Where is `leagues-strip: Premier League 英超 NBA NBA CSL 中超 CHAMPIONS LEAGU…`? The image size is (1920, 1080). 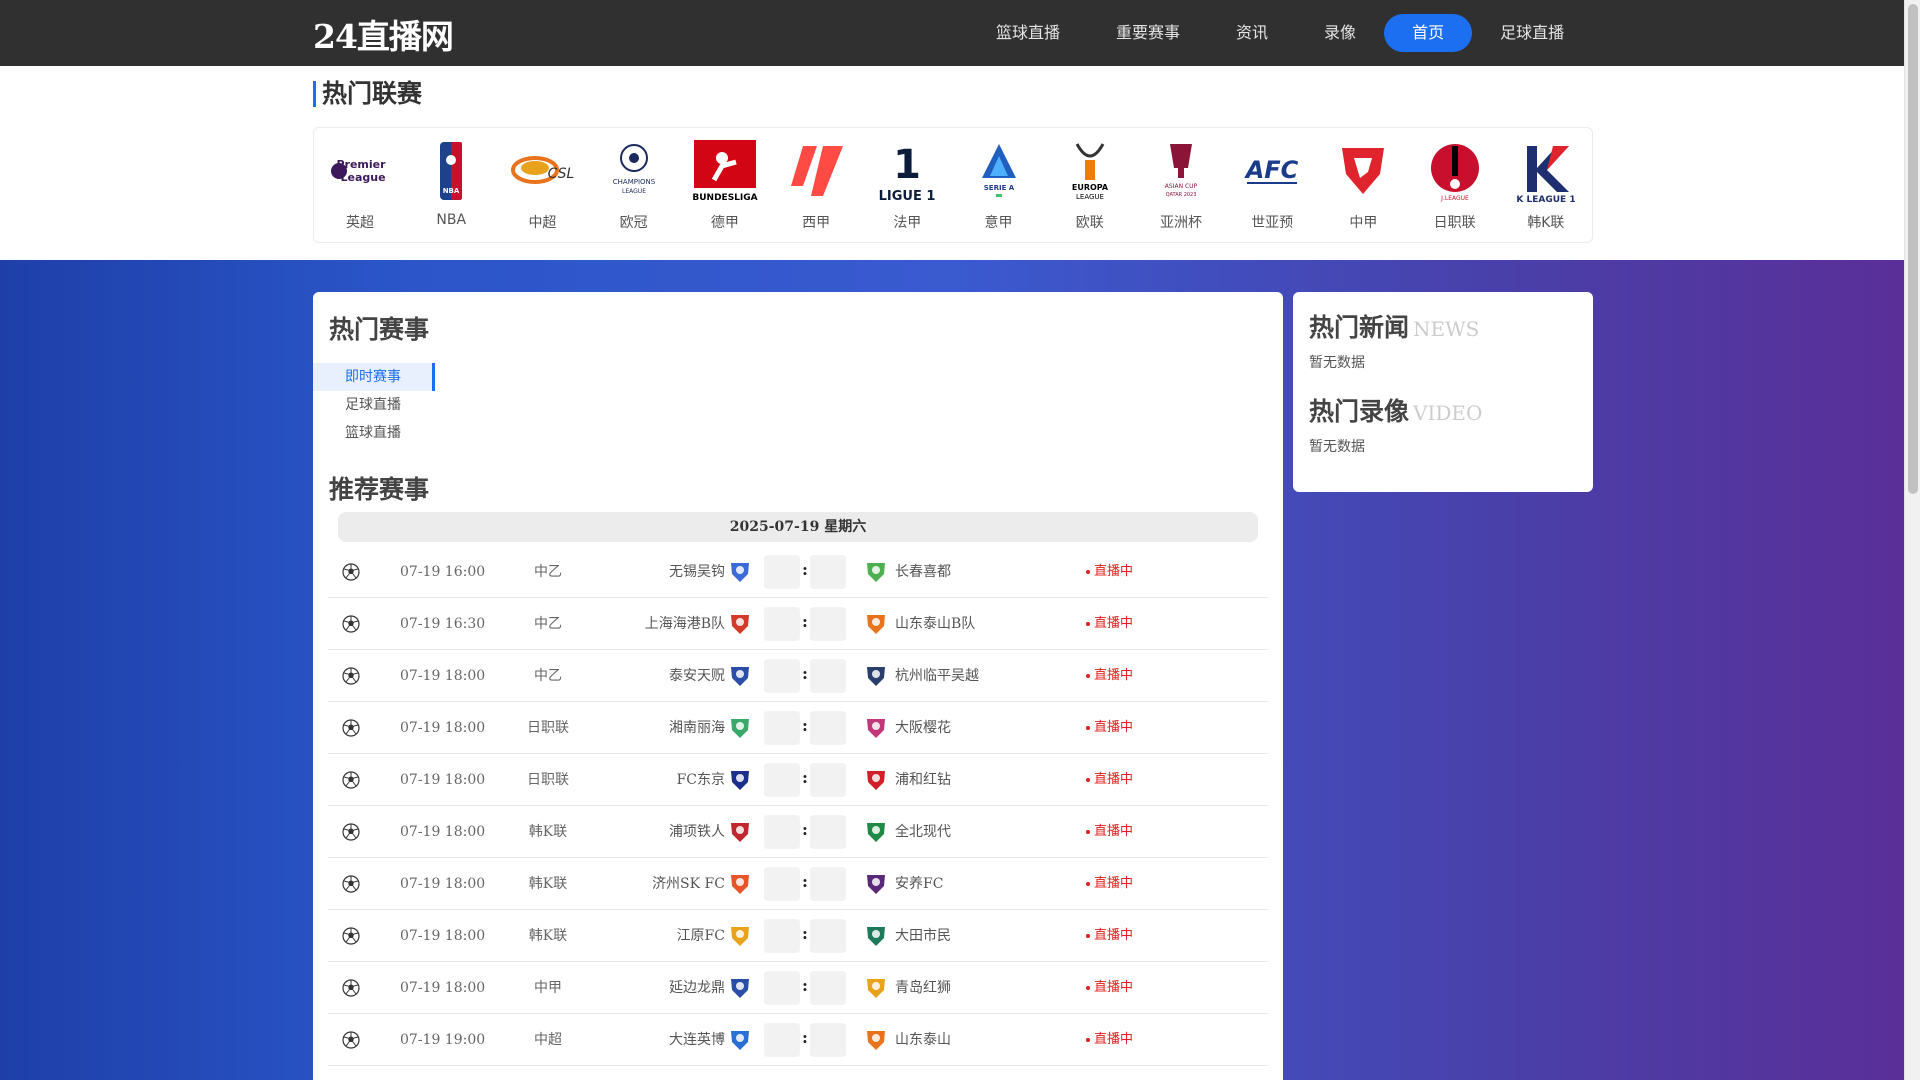 leagues-strip: Premier League 英超 NBA NBA CSL 中超 CHAMPIONS LEAGU… is located at coordinates (953, 185).